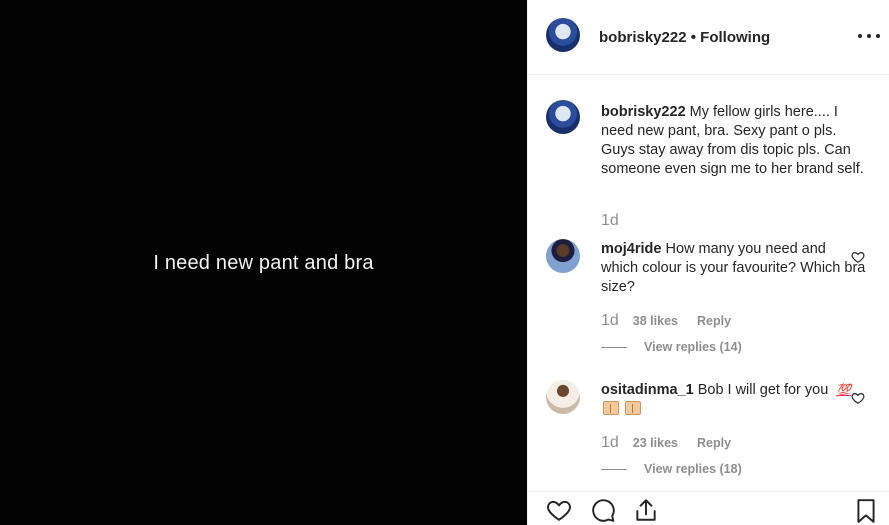 This screenshot has width=889, height=525. I want to click on view-replies-button: View replies (14), so click(671, 347).